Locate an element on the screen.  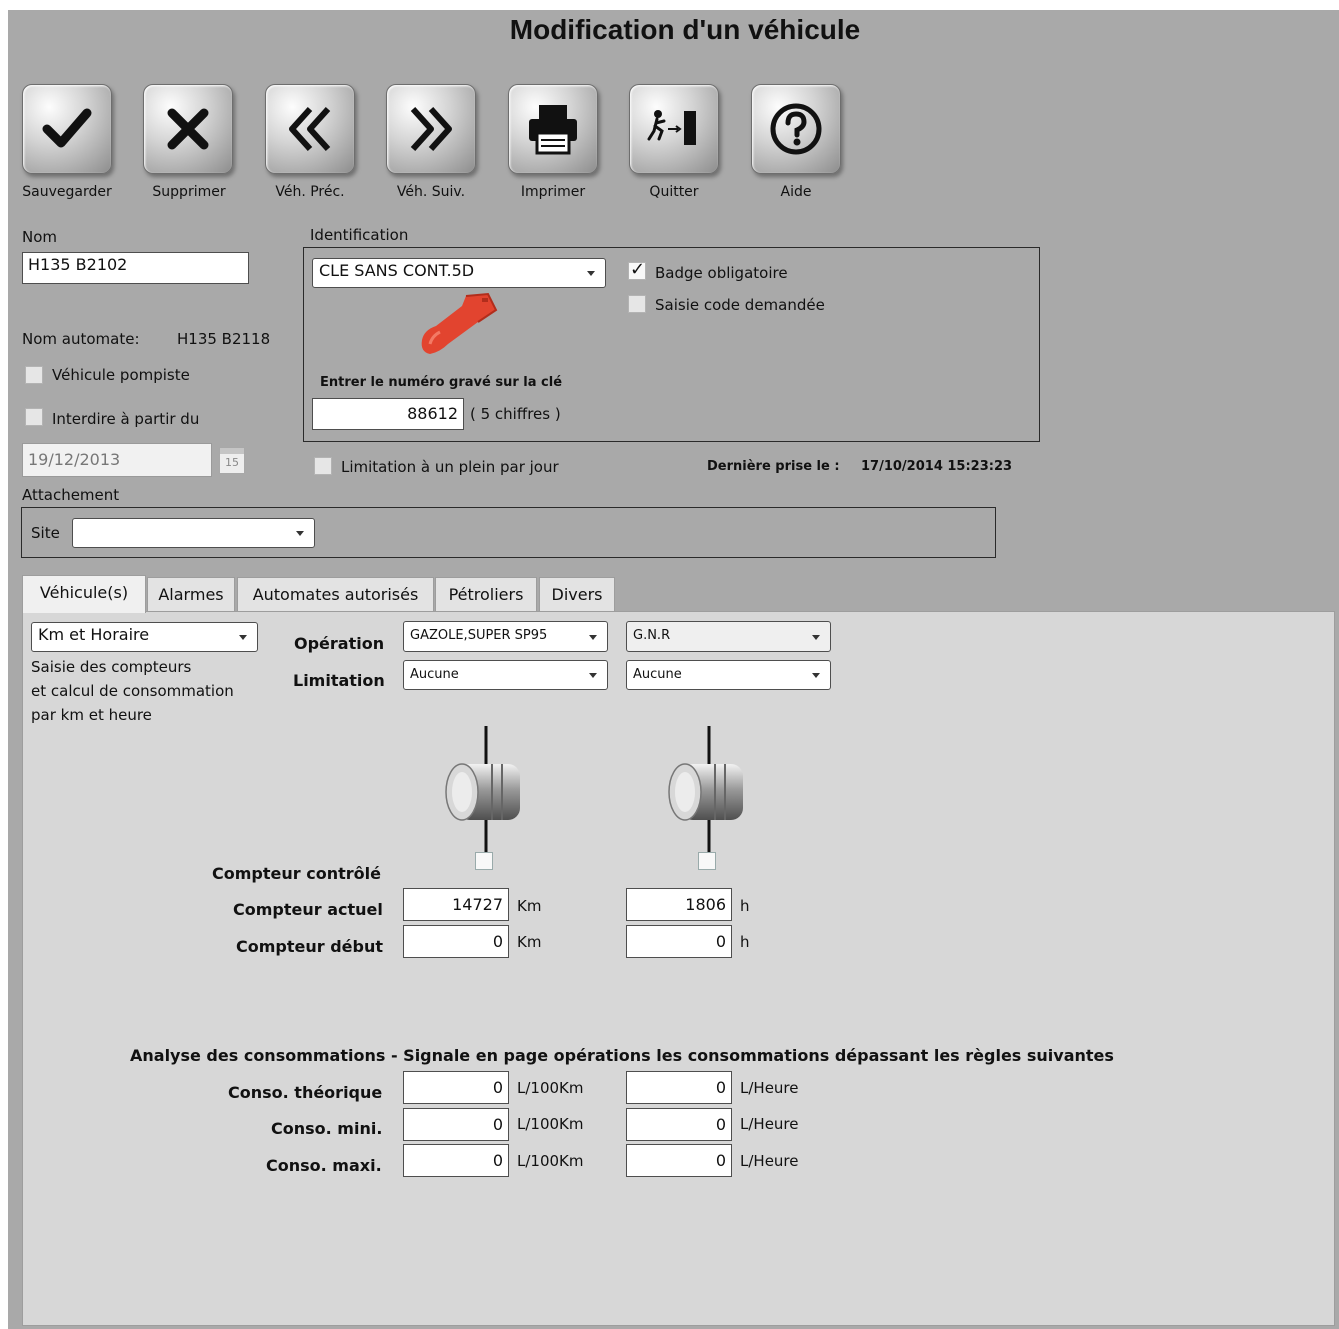
quit-label: Quitter is located at coordinates (674, 192).